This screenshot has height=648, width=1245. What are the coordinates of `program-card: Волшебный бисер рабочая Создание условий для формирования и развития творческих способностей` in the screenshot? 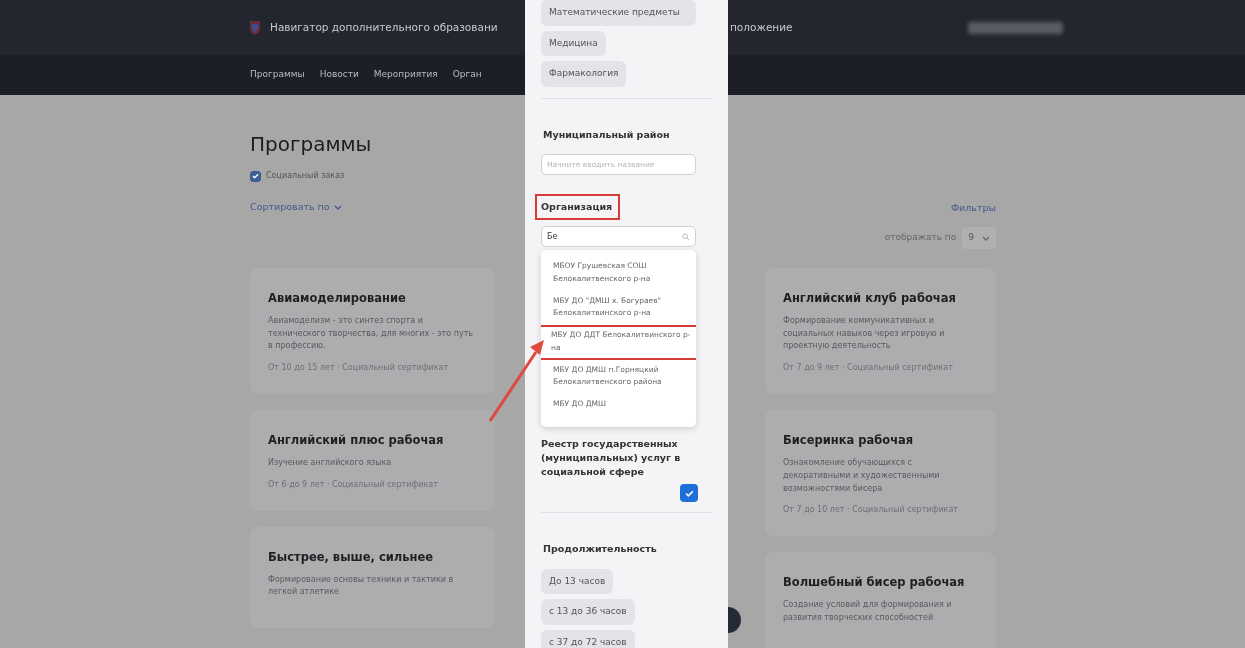 It's located at (880, 600).